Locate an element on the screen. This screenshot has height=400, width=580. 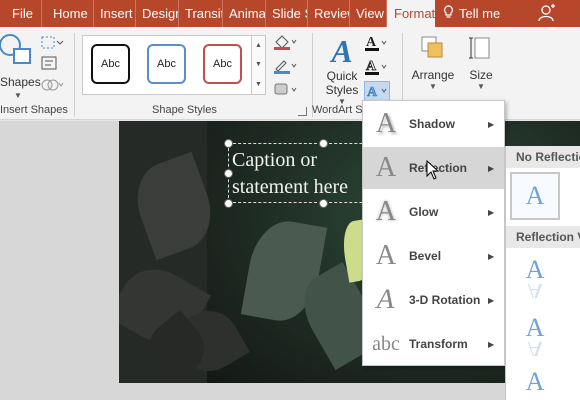
quick-styles-button: A Quick Styles ▼ is located at coordinates (342, 69).